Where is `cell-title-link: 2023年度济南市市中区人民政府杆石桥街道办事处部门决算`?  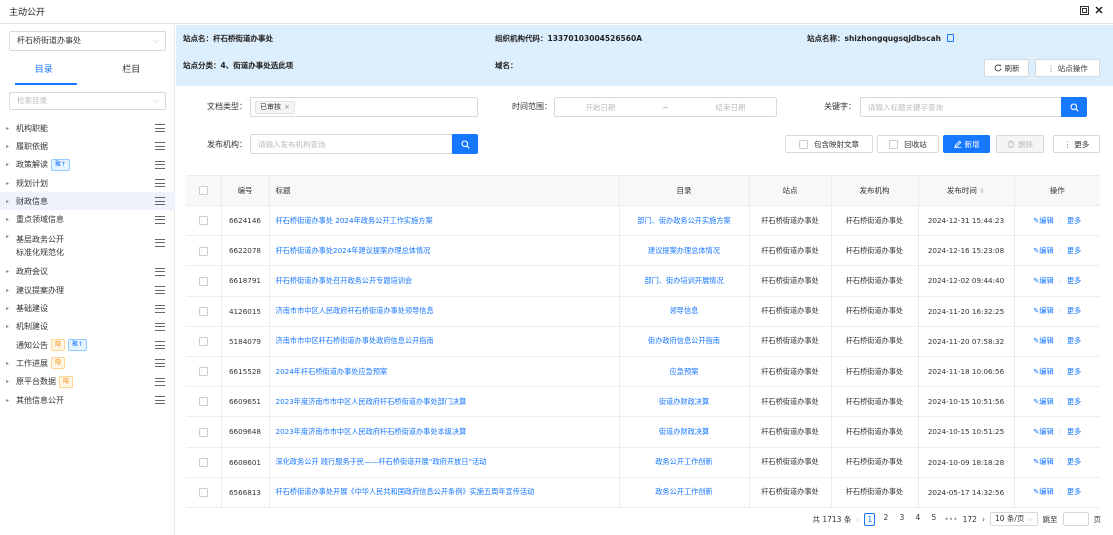 cell-title-link: 2023年度济南市市中区人民政府杆石桥街道办事处部门决算 is located at coordinates (443, 402).